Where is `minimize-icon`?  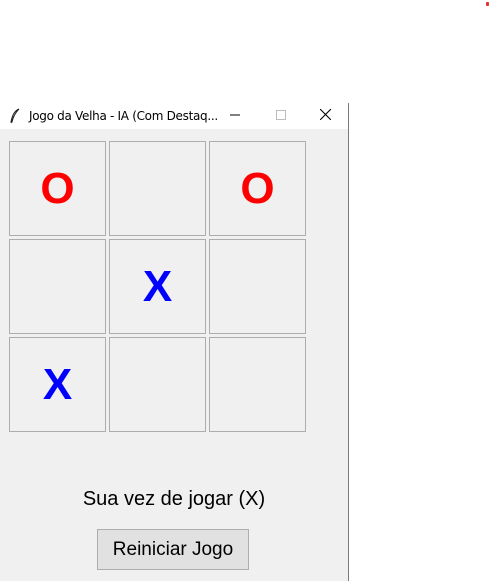
minimize-icon is located at coordinates (235, 116).